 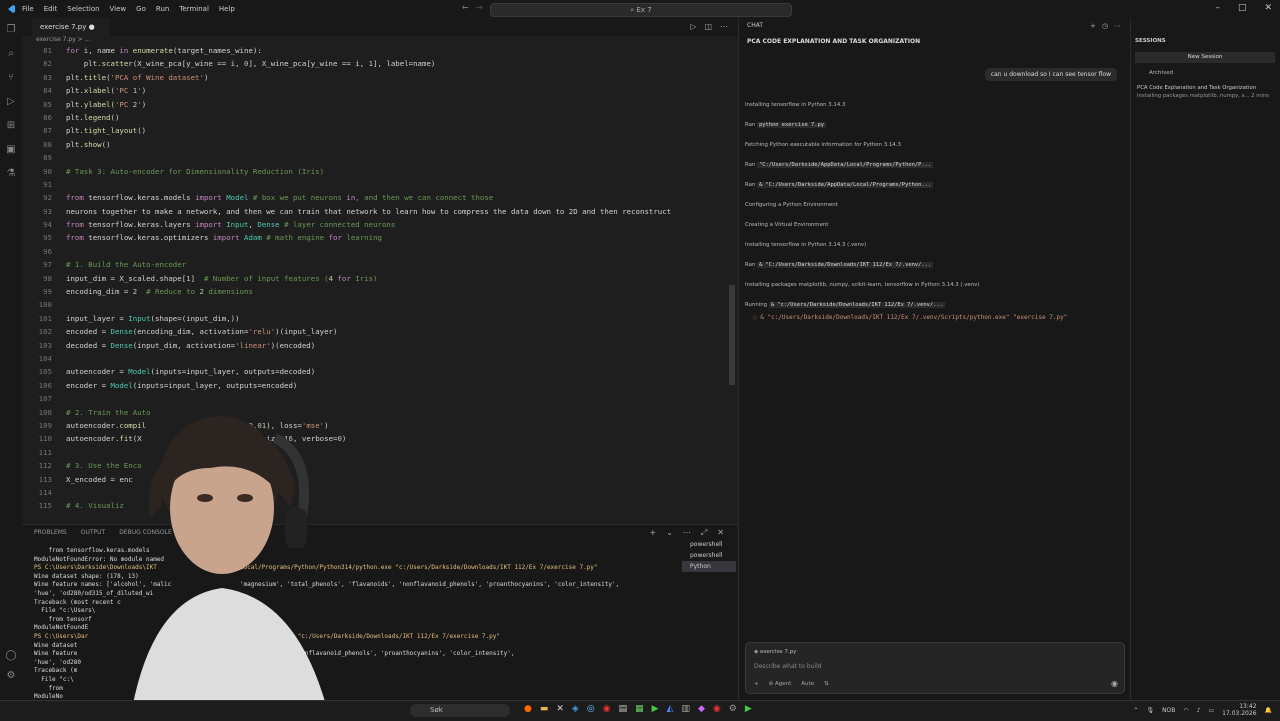 What do you see at coordinates (93, 532) in the screenshot?
I see `tab-output: OUTPUT` at bounding box center [93, 532].